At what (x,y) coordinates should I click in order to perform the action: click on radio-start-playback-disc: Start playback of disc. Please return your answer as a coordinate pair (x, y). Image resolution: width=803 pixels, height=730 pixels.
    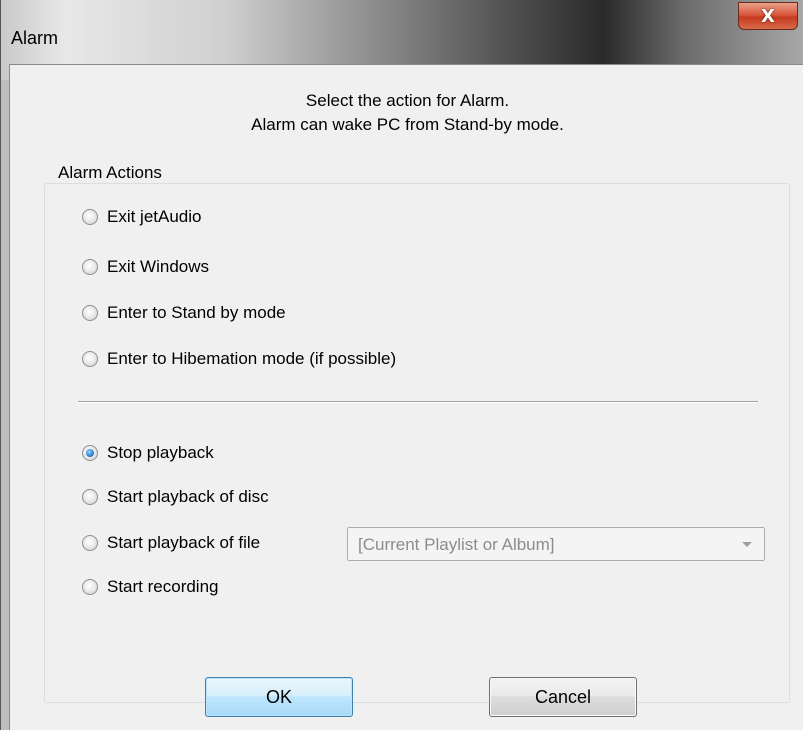
    Looking at the image, I should click on (175, 497).